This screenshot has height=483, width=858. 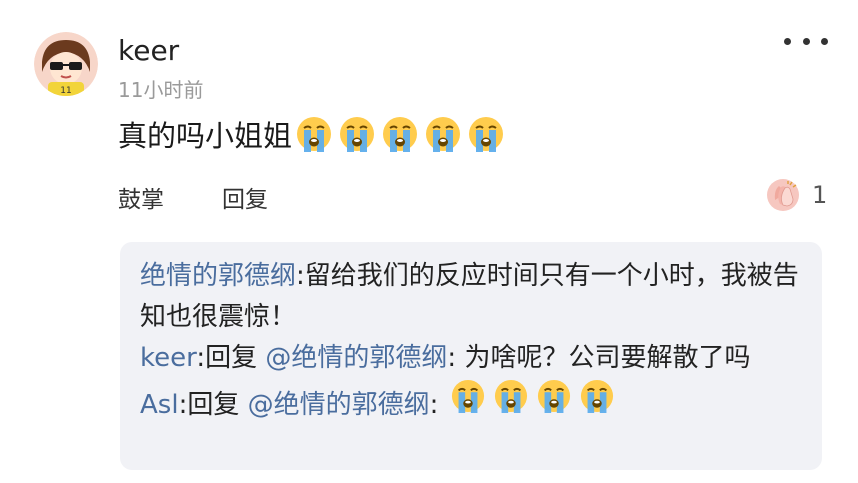 I want to click on reply-username: 绝情的郭德纲, so click(x=218, y=276).